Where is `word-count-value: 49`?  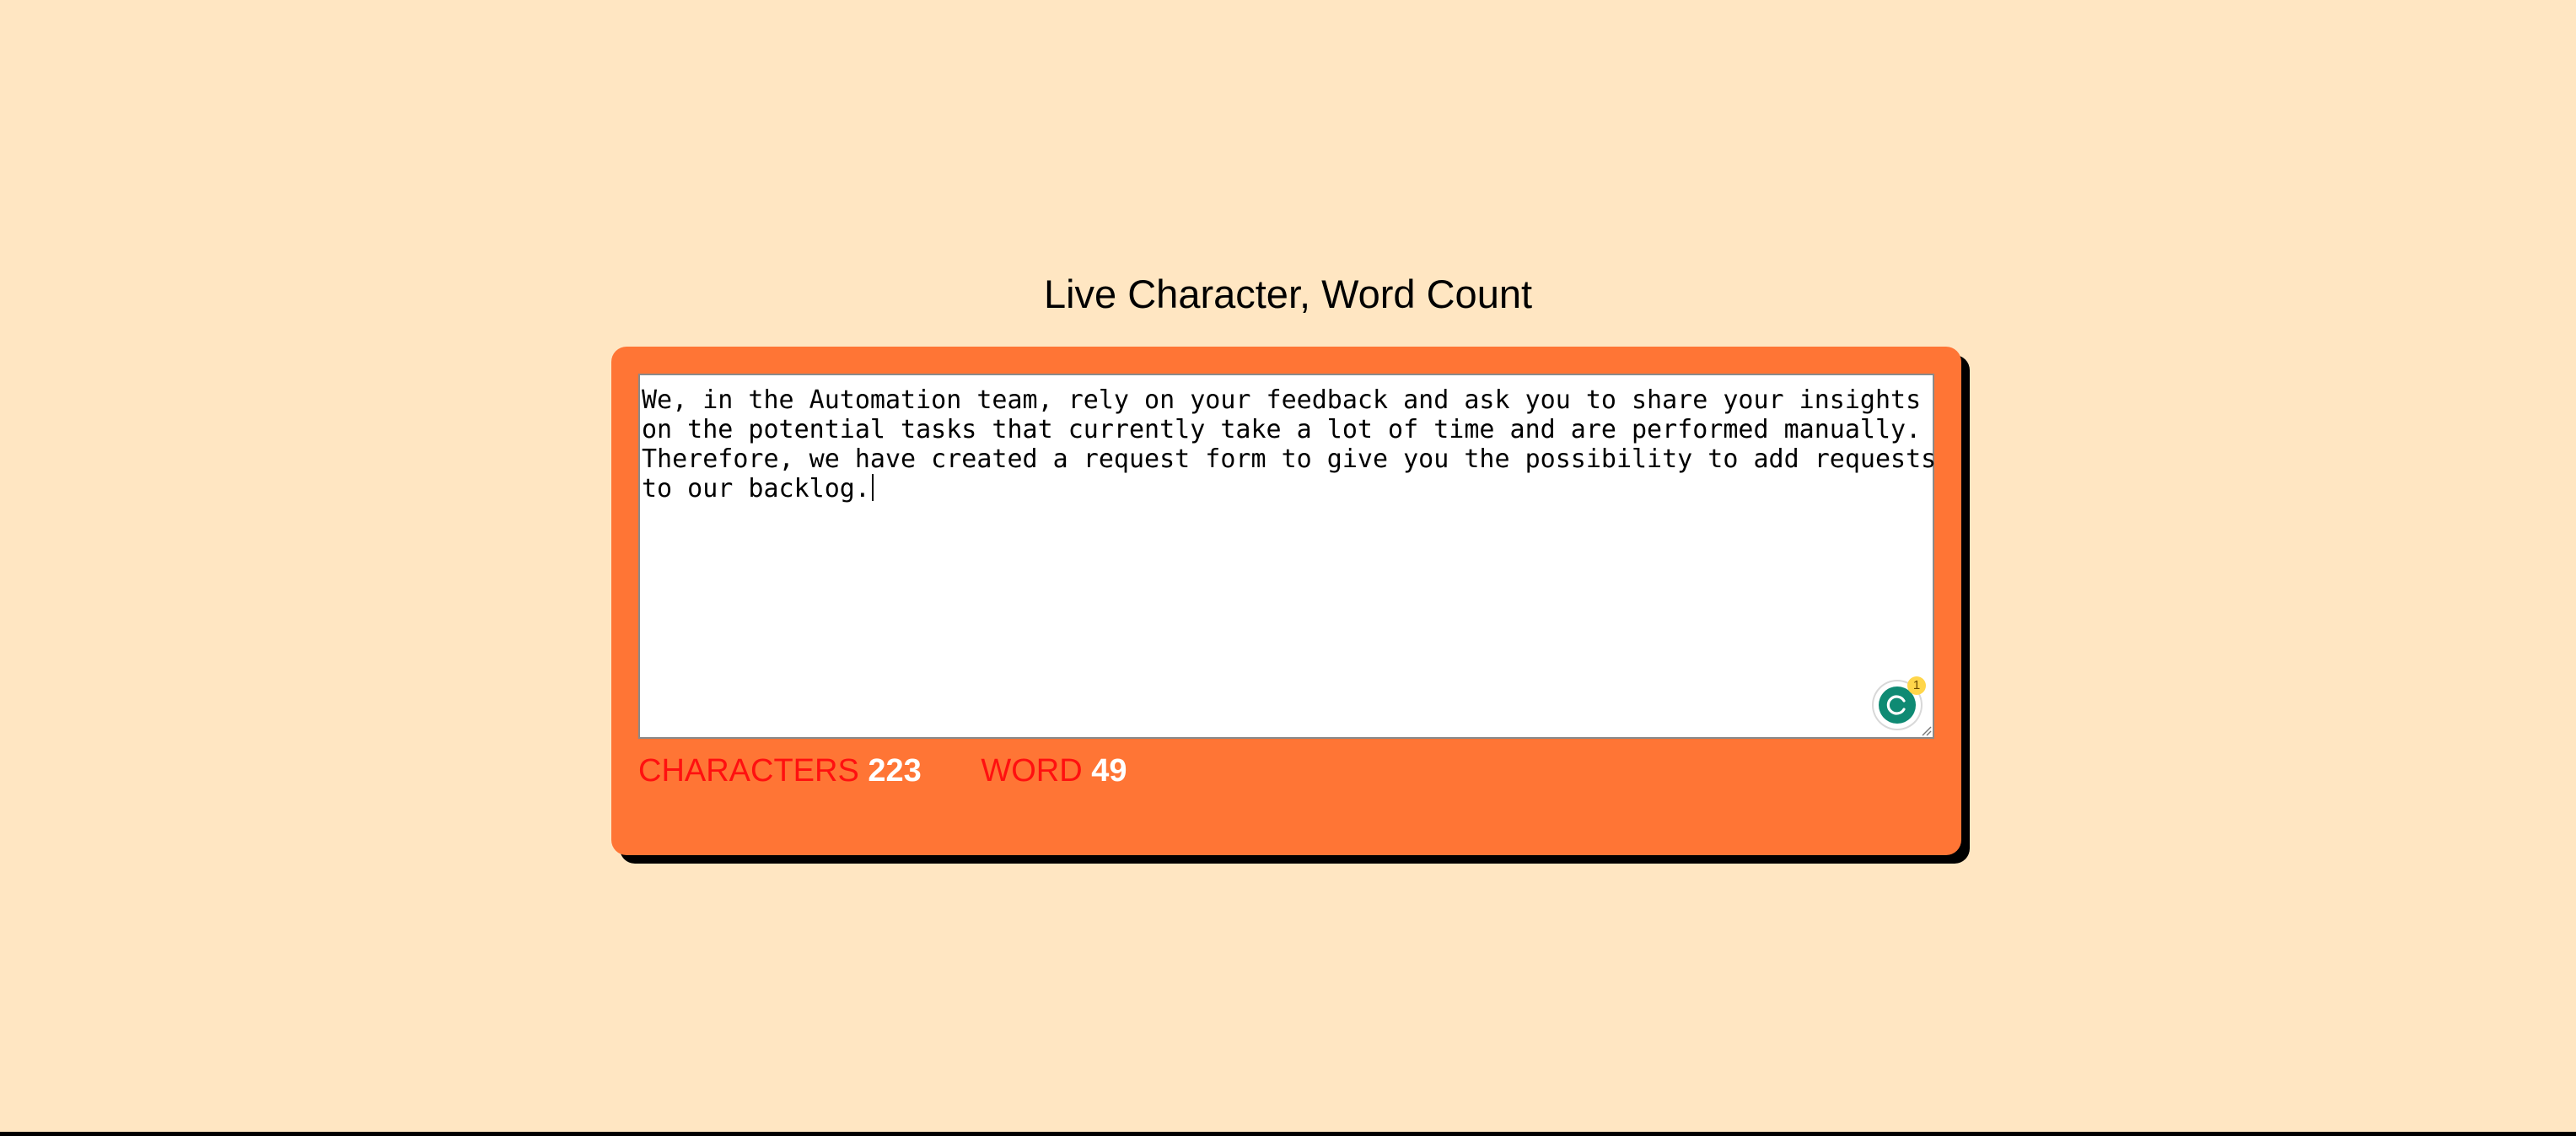
word-count-value: 49 is located at coordinates (1109, 771).